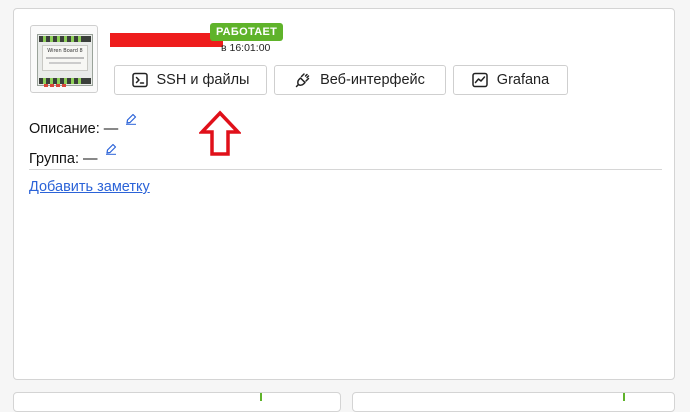 Image resolution: width=690 pixels, height=412 pixels. What do you see at coordinates (90, 159) in the screenshot?
I see `group-value: —` at bounding box center [90, 159].